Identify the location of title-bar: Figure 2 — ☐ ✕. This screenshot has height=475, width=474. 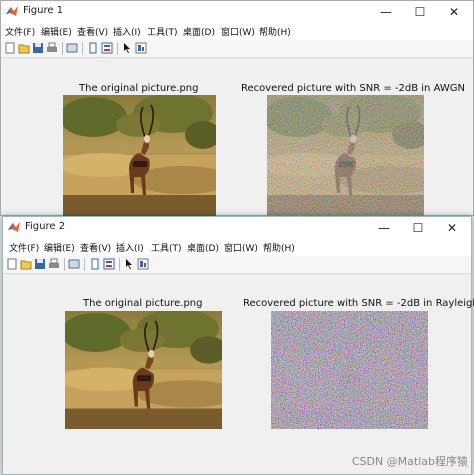
(237, 228).